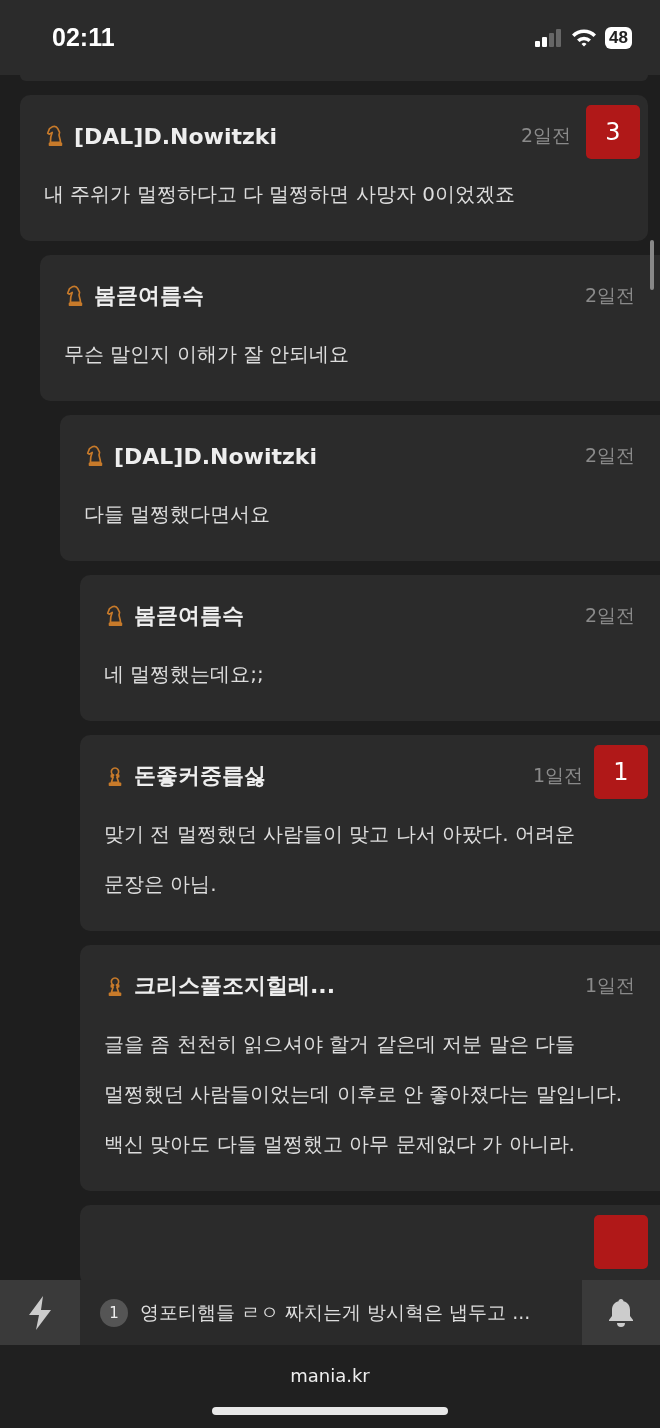 The height and width of the screenshot is (1428, 660). I want to click on lightning-icon, so click(40, 1312).